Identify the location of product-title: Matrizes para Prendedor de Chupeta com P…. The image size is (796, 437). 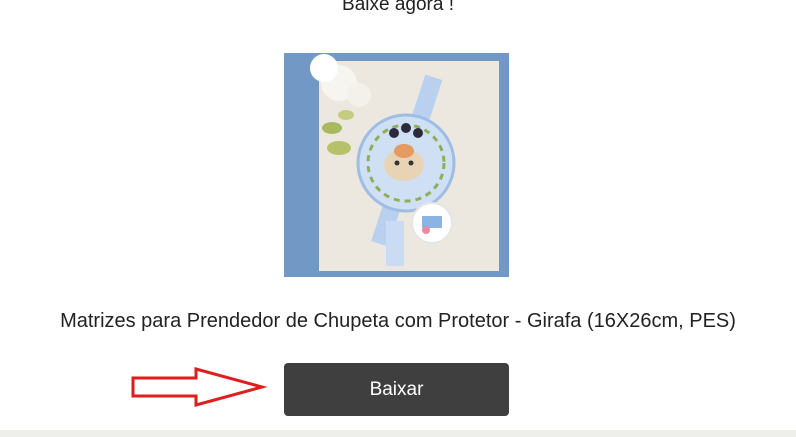
(398, 321).